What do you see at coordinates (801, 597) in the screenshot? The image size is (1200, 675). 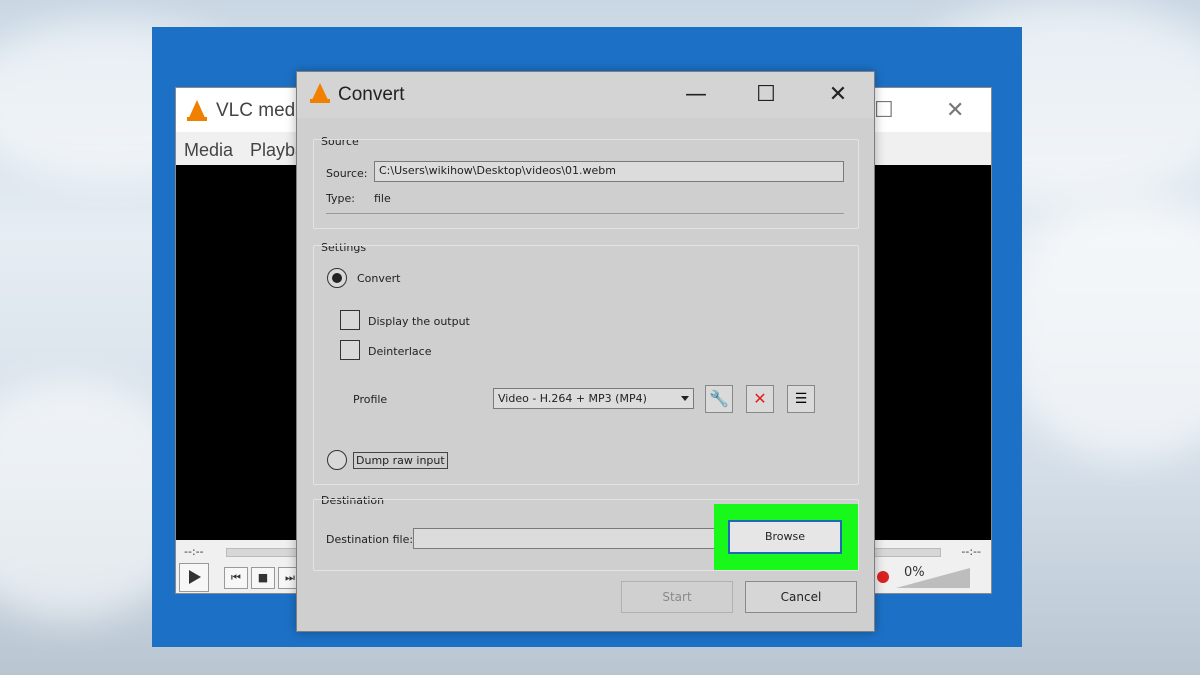 I see `cancel-button: Cancel` at bounding box center [801, 597].